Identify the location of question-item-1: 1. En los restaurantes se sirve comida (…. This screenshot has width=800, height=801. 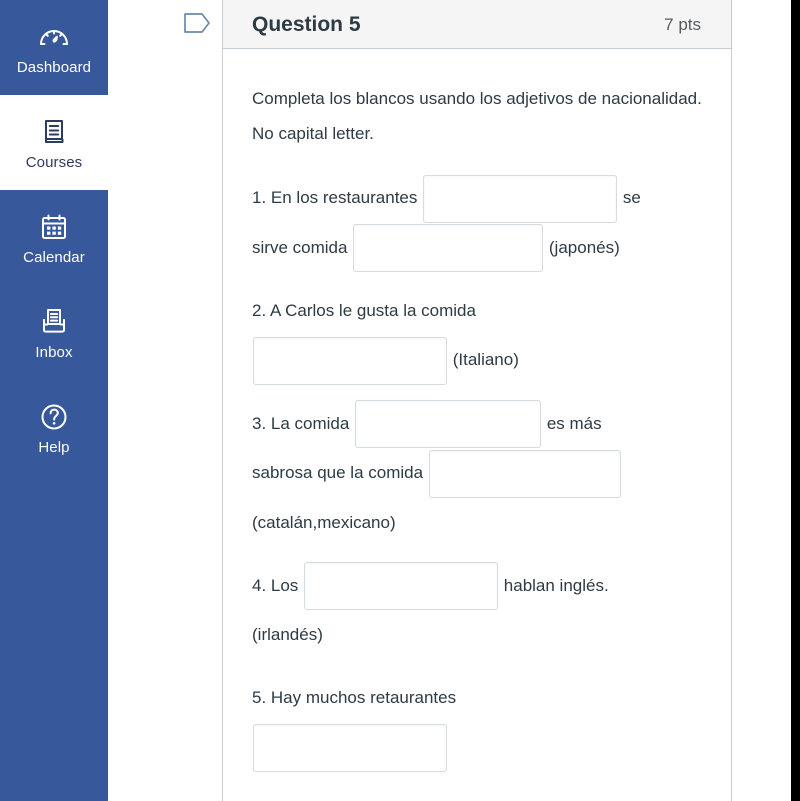
(477, 223).